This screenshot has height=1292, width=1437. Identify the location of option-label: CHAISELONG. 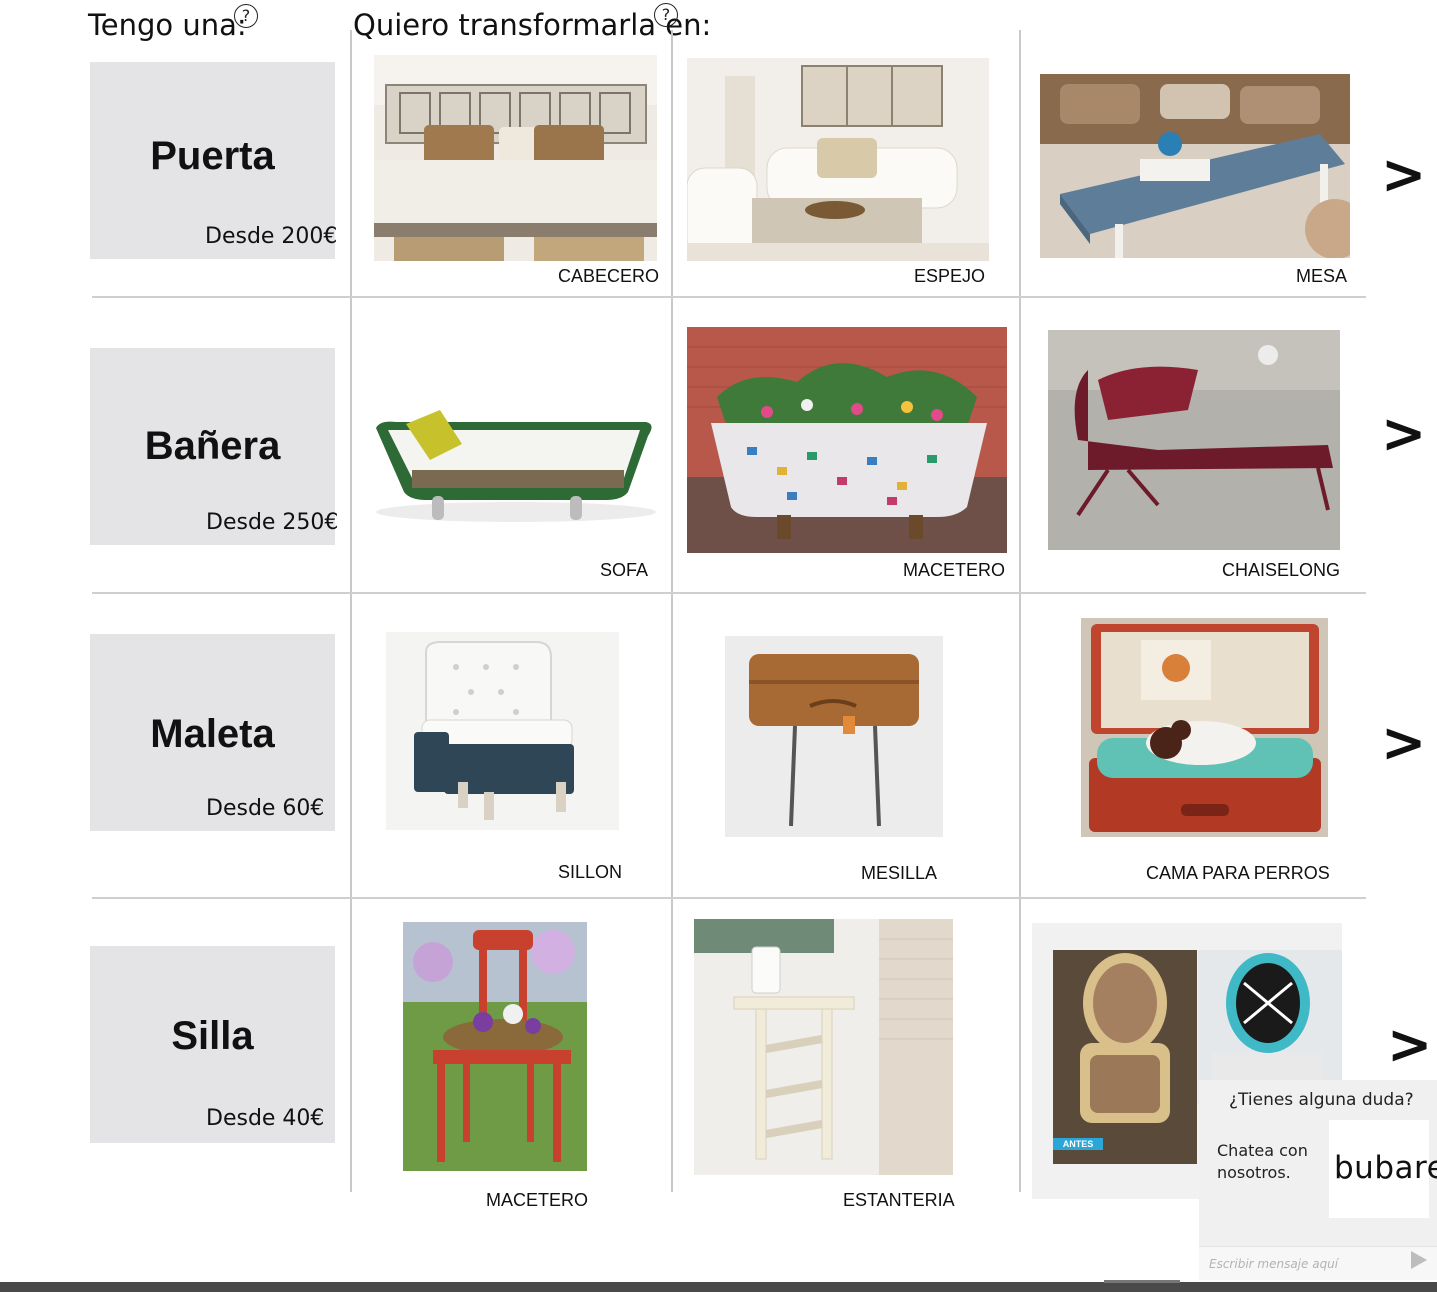
(1281, 570).